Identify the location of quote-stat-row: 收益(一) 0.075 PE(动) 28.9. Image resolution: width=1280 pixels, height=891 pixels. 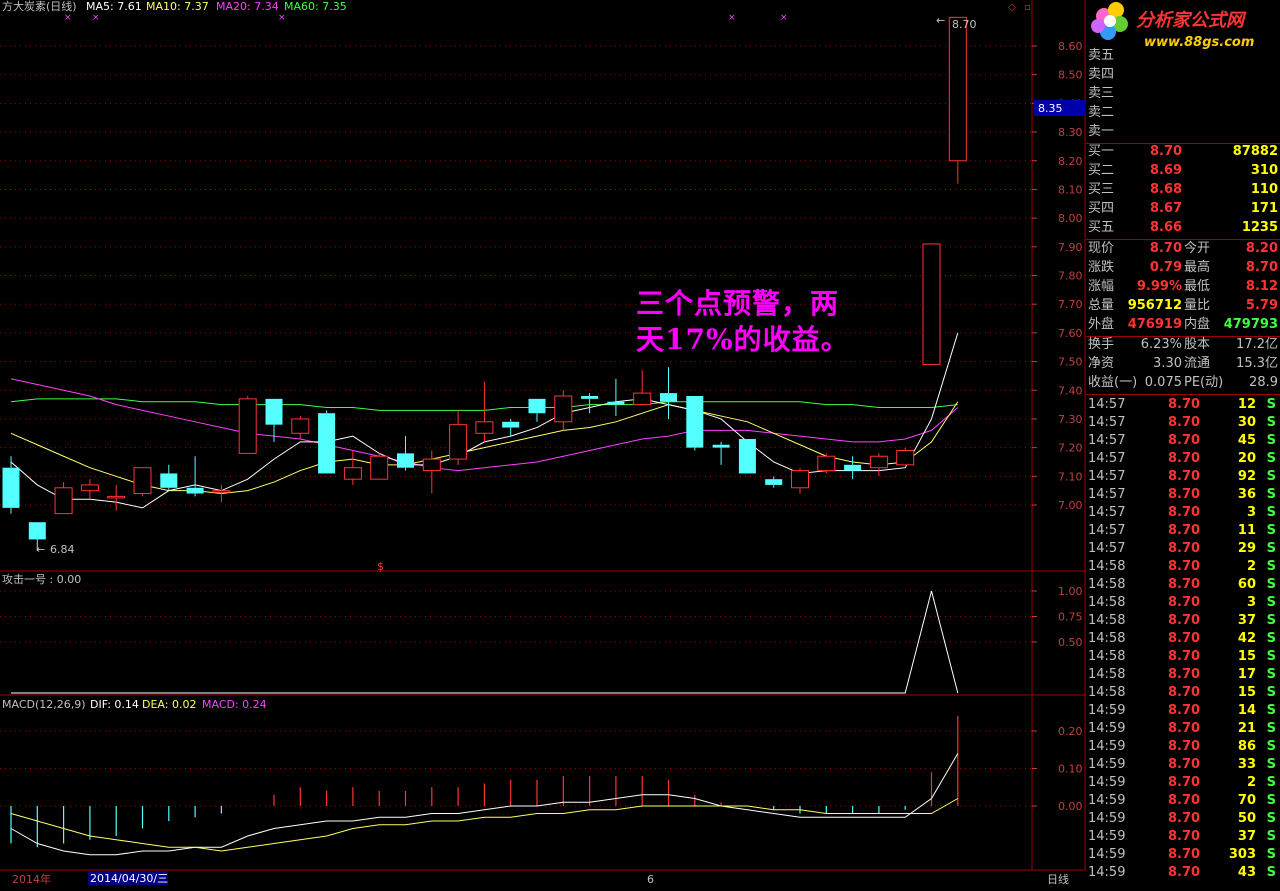
(1183, 383).